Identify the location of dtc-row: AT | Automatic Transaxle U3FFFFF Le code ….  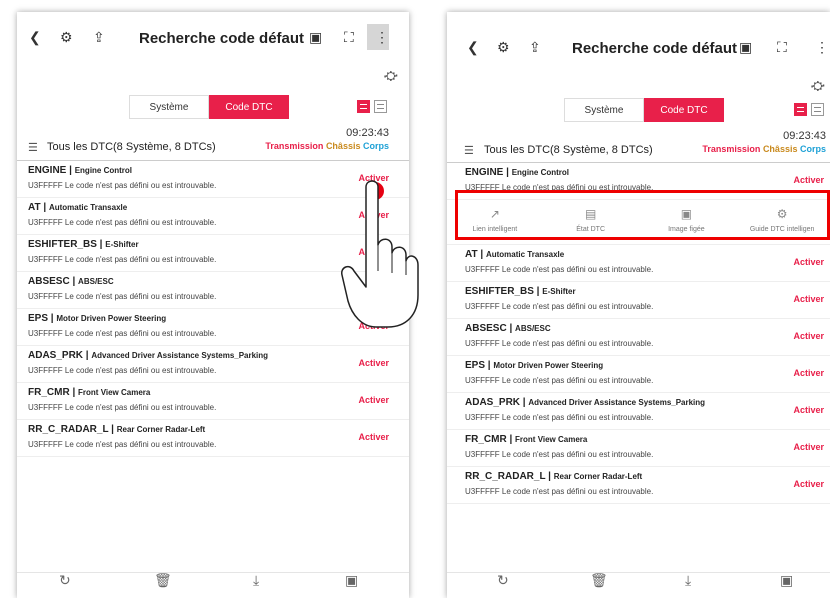
(638, 263).